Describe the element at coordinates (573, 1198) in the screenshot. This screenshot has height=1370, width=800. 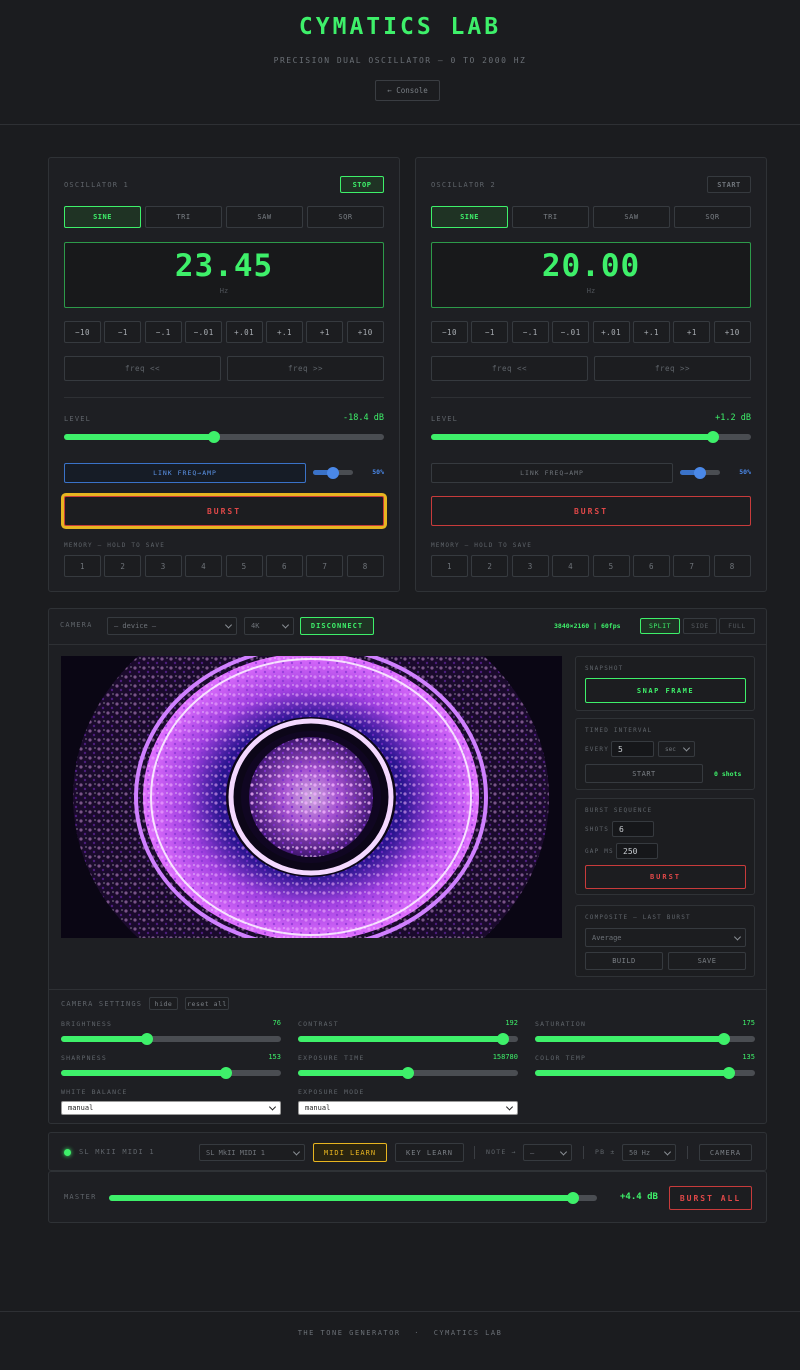
I see `master-slider-thumb` at that location.